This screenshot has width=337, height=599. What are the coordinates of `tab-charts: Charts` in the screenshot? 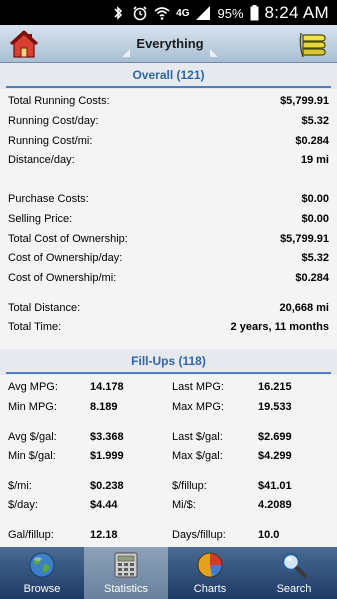 It's located at (210, 573).